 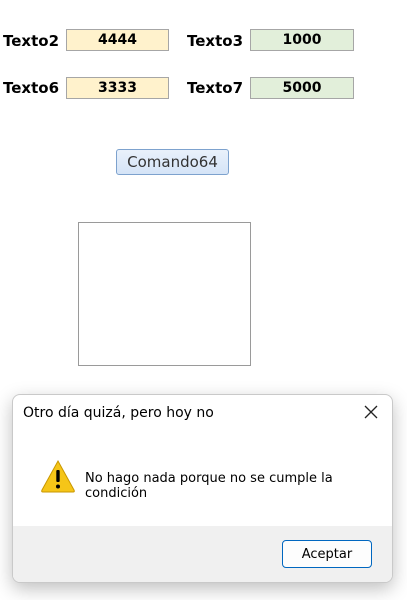 What do you see at coordinates (202, 554) in the screenshot?
I see `dialog-footer: Aceptar` at bounding box center [202, 554].